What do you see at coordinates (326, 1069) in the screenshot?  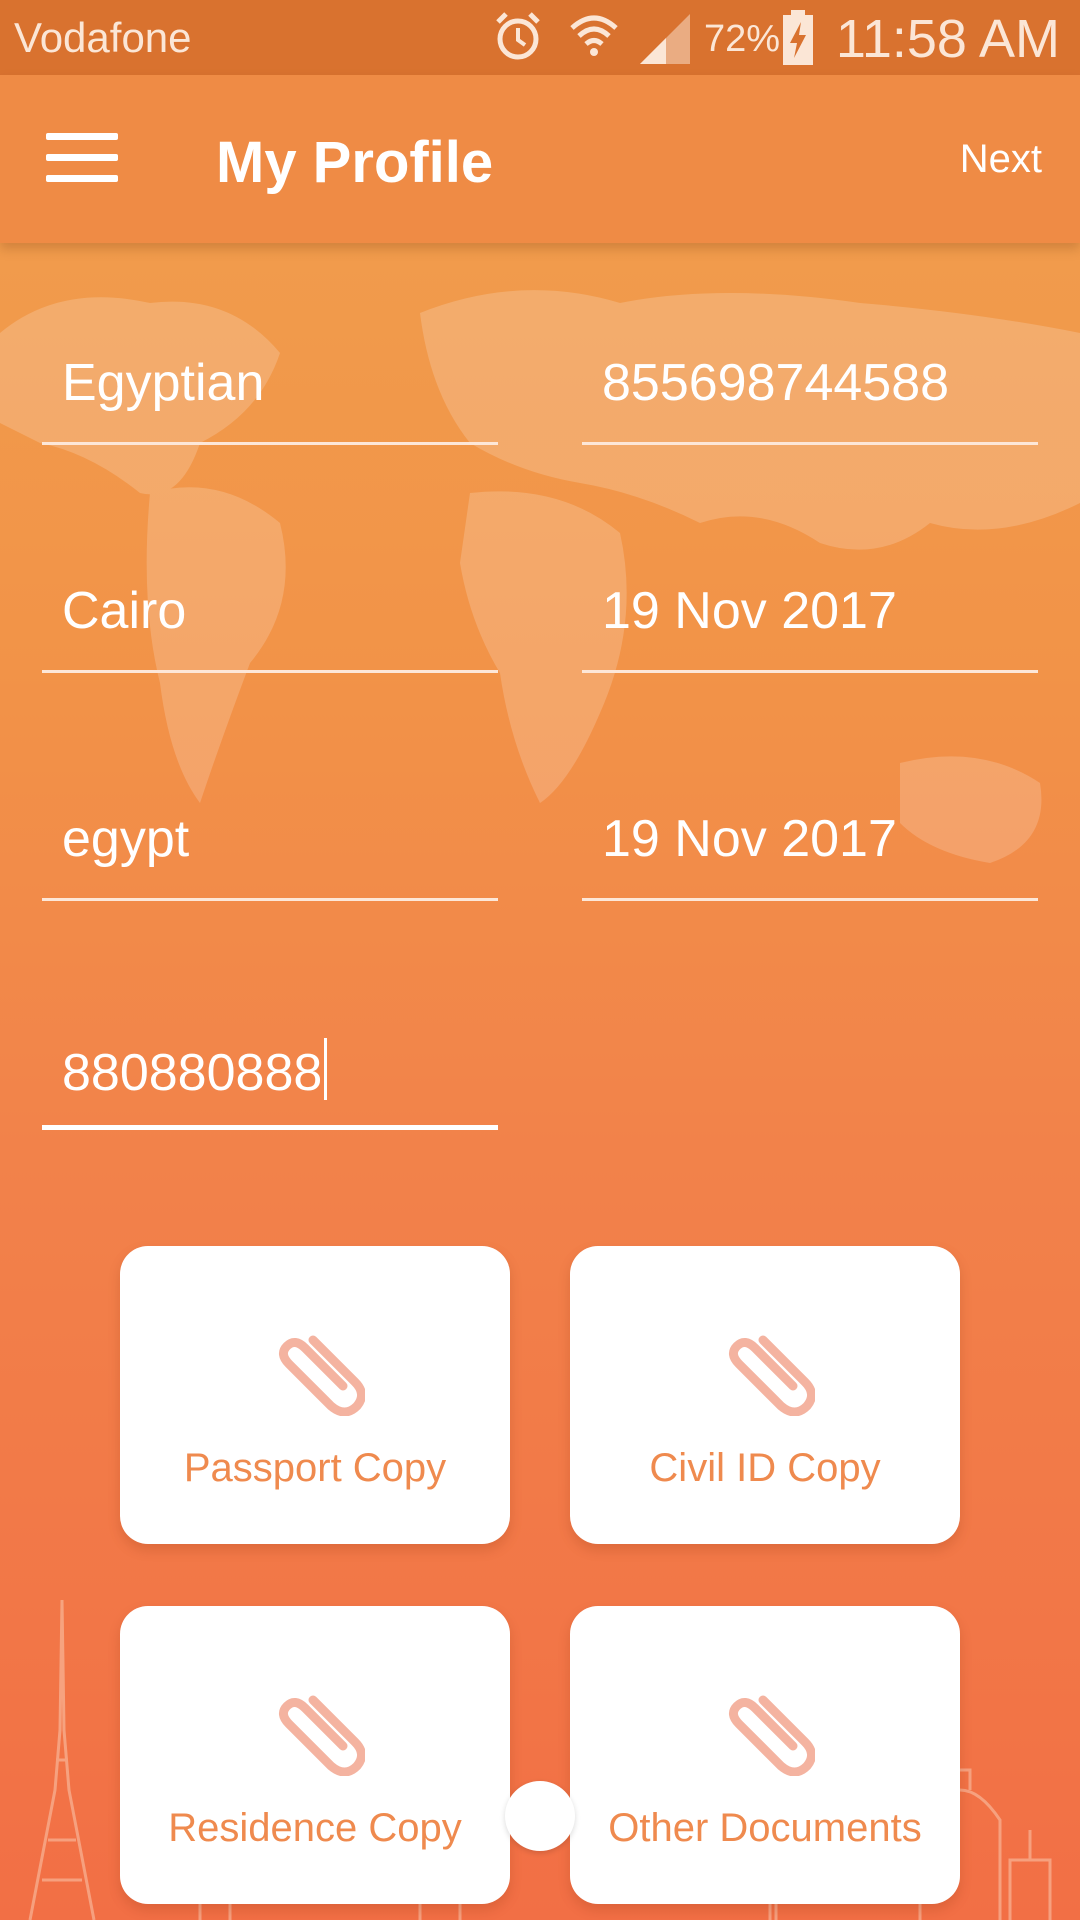 I see `text-cursor` at bounding box center [326, 1069].